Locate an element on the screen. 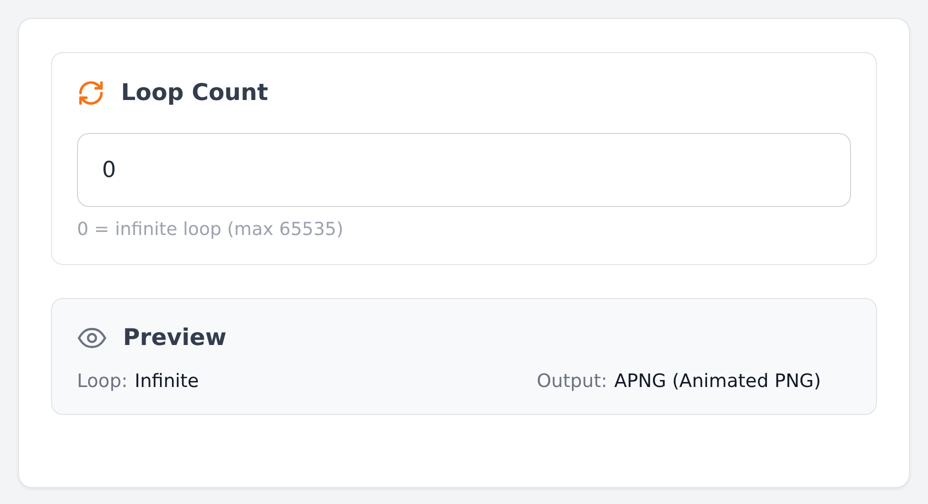  refresh-icon is located at coordinates (91, 93).